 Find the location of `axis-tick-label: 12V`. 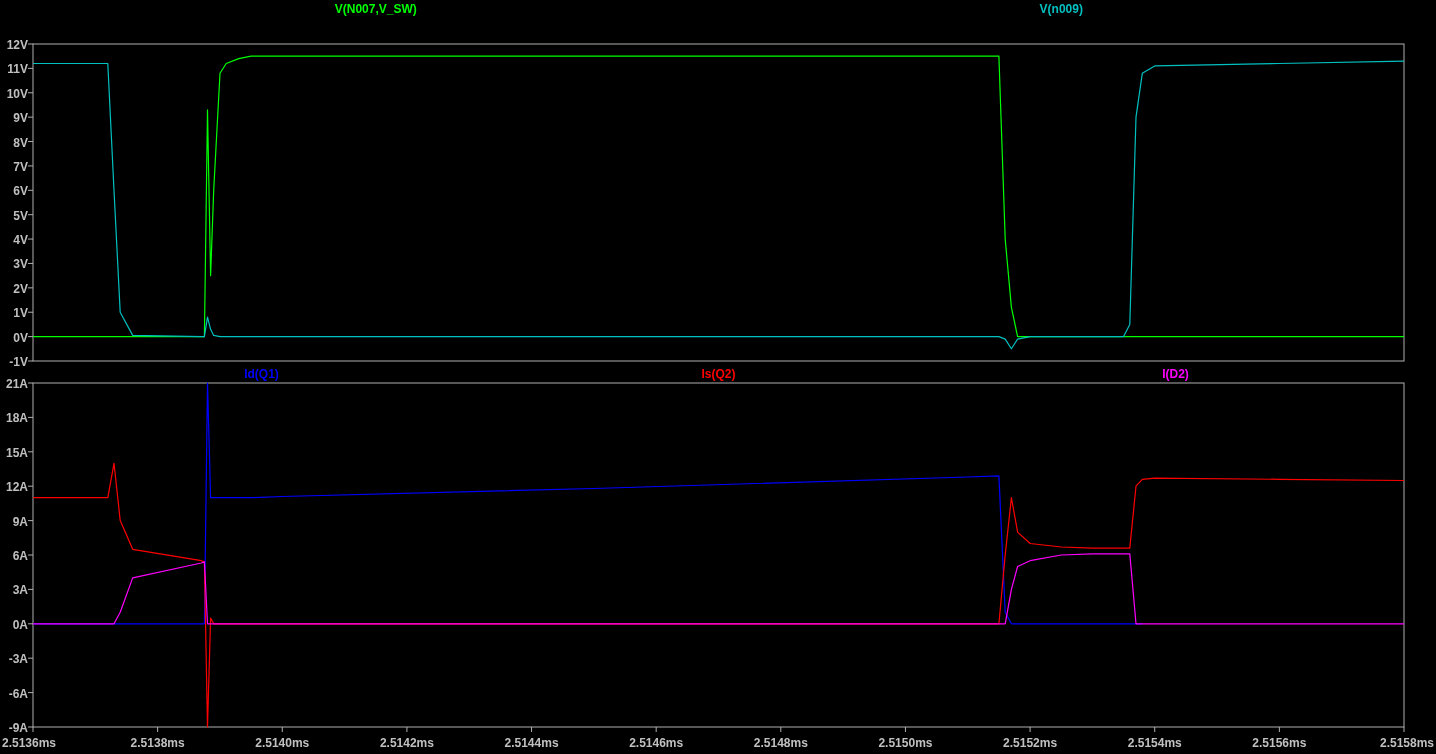

axis-tick-label: 12V is located at coordinates (17, 45).